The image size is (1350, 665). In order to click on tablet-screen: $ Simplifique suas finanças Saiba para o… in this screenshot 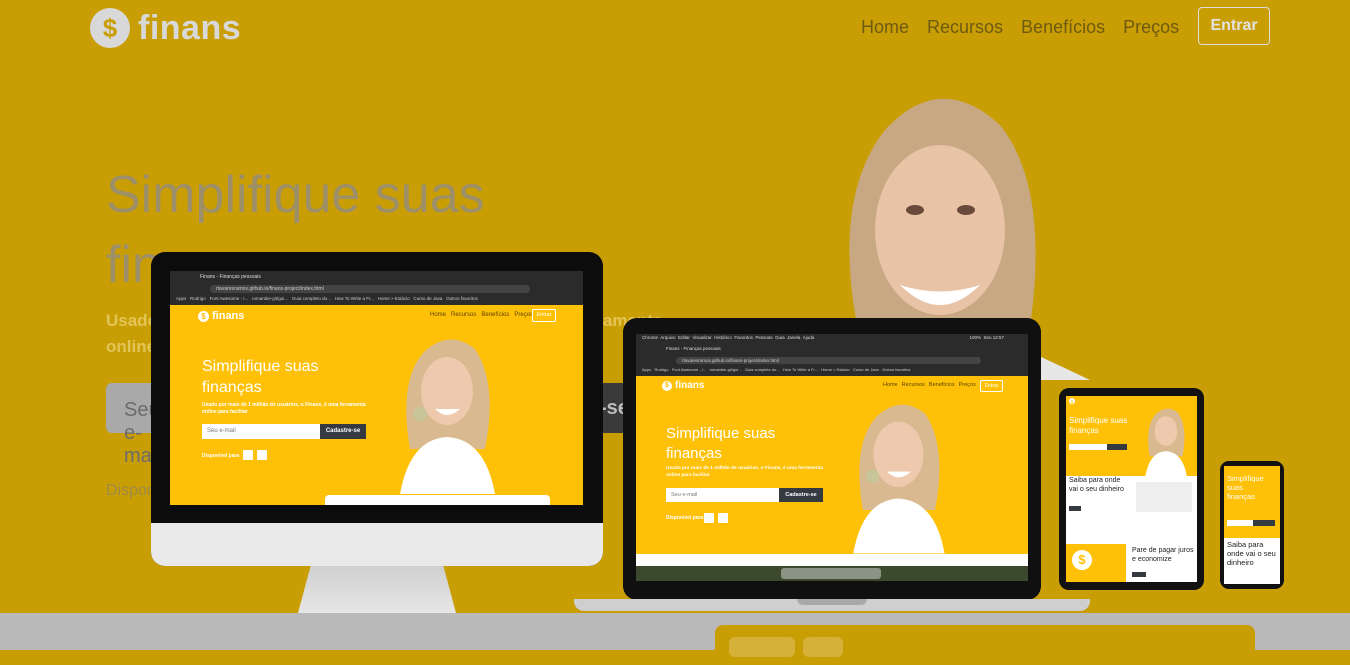, I will do `click(1131, 489)`.